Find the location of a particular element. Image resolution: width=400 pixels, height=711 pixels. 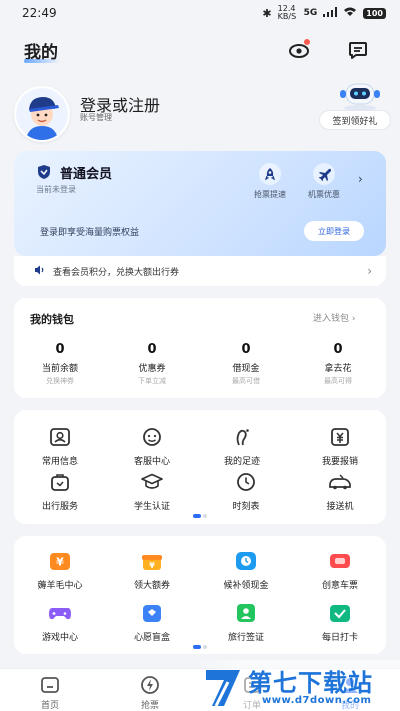

account-management-link: 账号管理 is located at coordinates (96, 117).